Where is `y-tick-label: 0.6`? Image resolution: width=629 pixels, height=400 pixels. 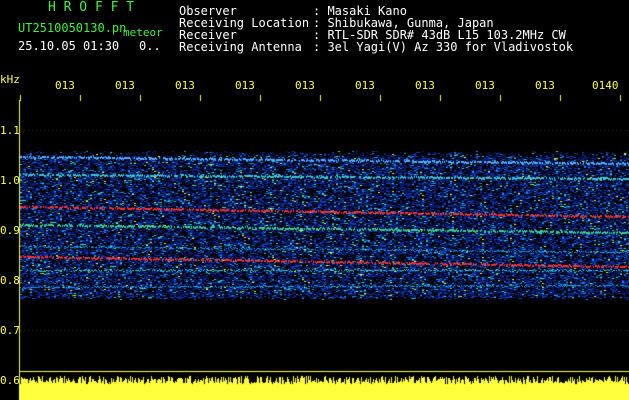 y-tick-label: 0.6 is located at coordinates (10, 380).